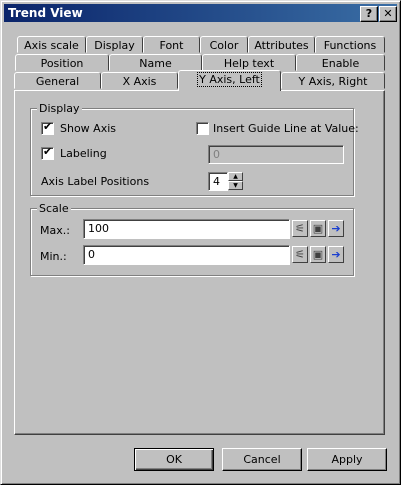 Image resolution: width=401 pixels, height=485 pixels. I want to click on tab-position: Position, so click(62, 62).